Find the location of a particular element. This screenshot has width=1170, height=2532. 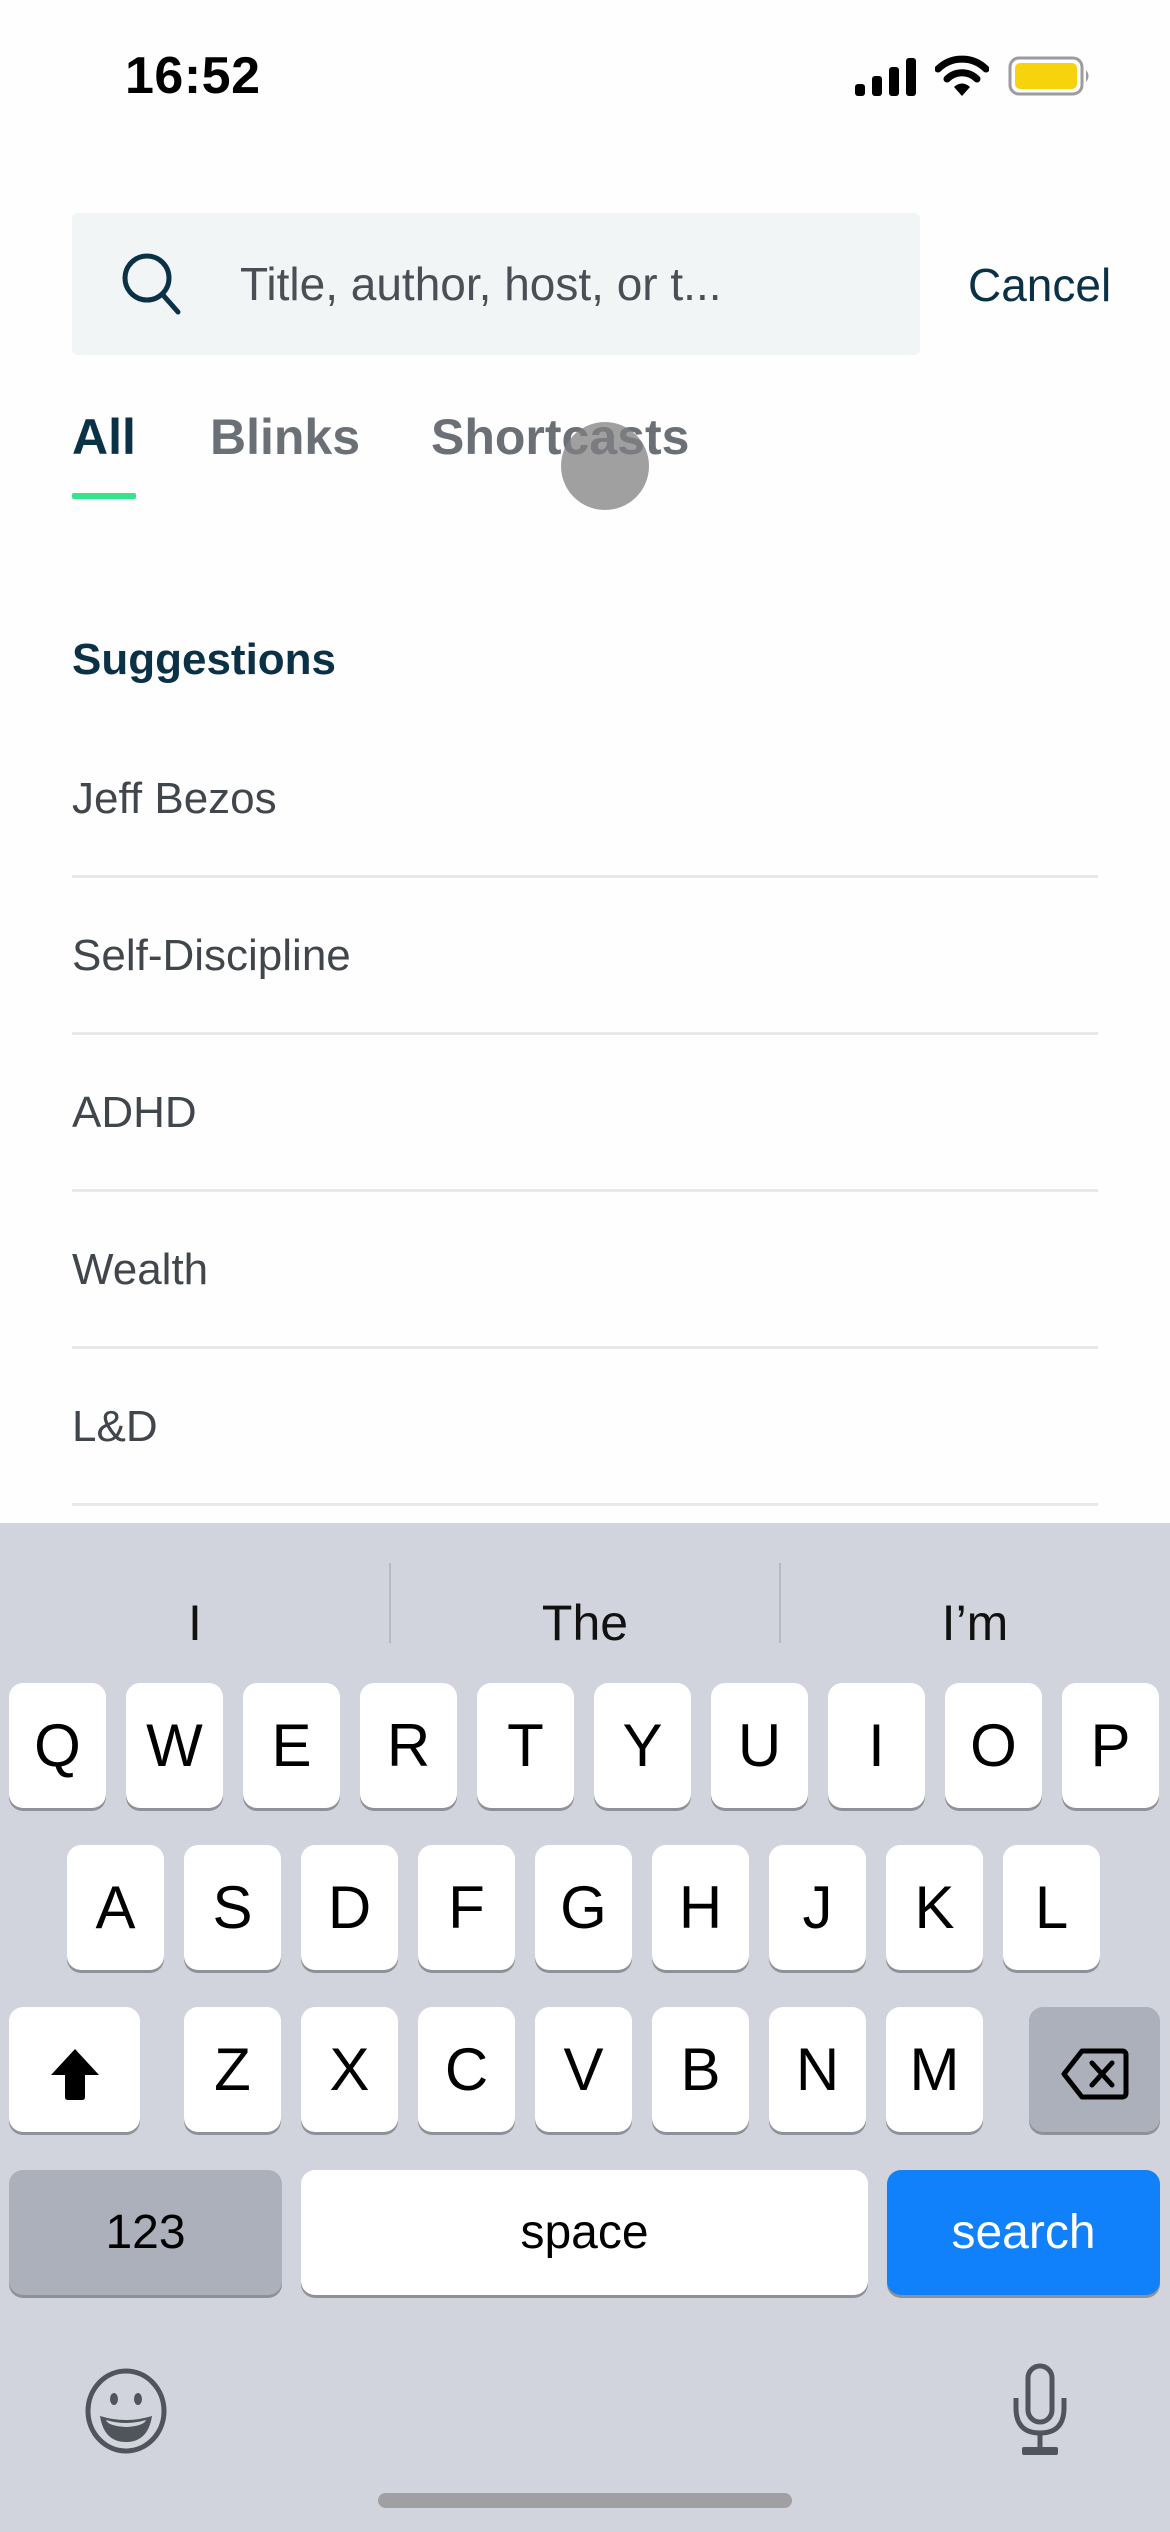

key-h: H is located at coordinates (700, 1907).